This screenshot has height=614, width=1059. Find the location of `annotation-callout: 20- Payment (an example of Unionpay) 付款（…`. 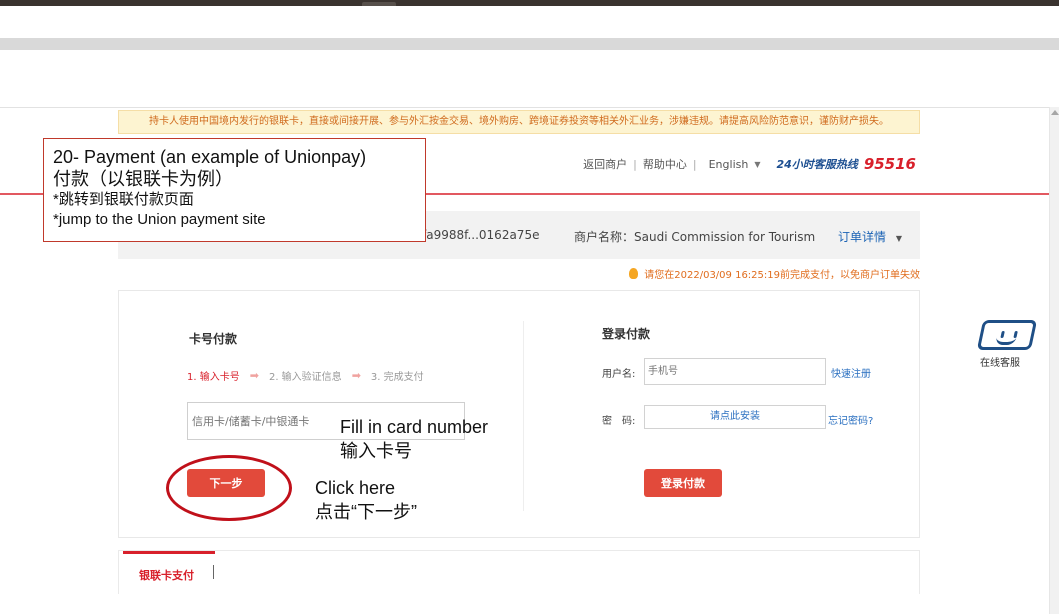

annotation-callout: 20- Payment (an example of Unionpay) 付款（… is located at coordinates (234, 190).